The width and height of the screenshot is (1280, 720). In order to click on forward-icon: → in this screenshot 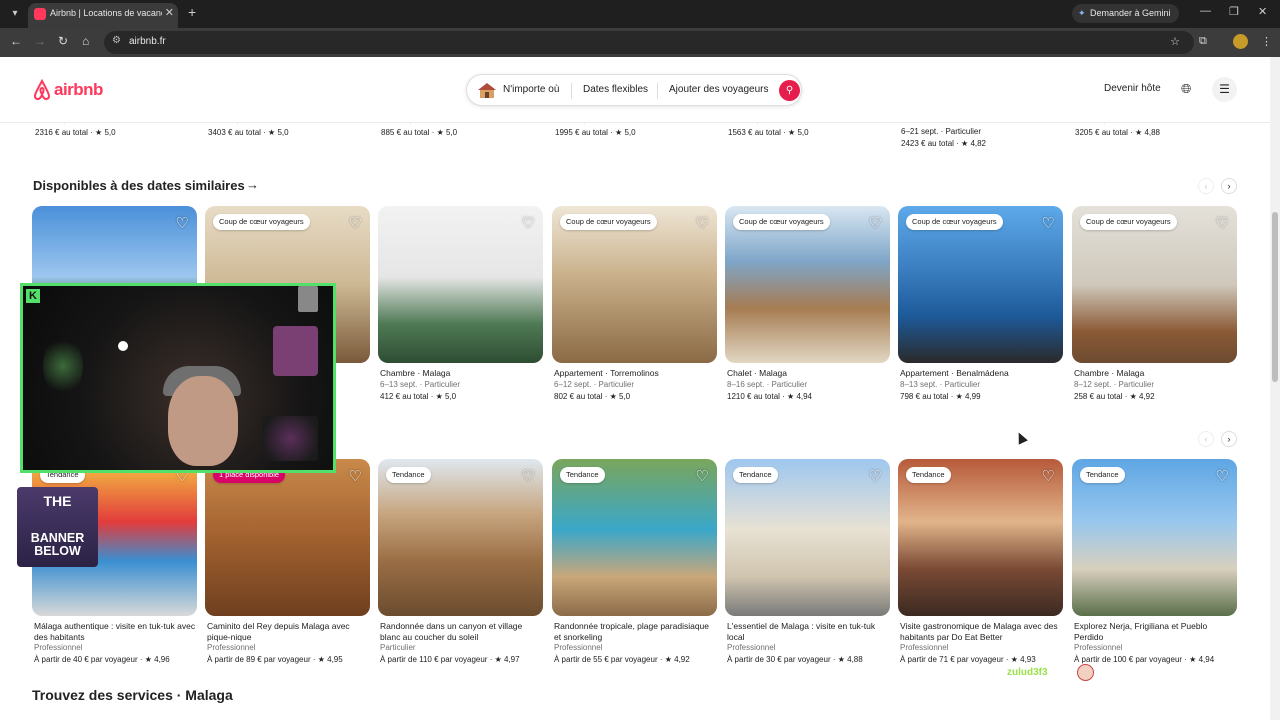, I will do `click(40, 41)`.